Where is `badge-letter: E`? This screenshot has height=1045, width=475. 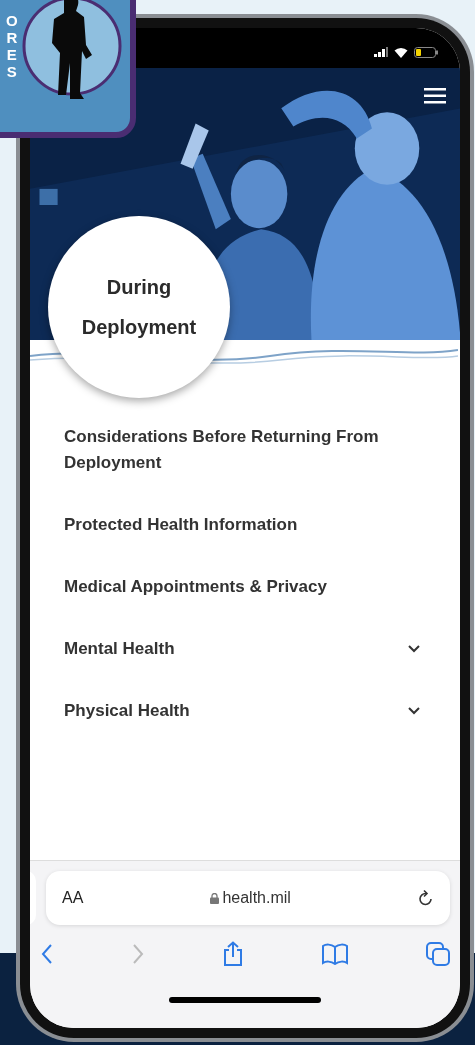 badge-letter: E is located at coordinates (11, 54).